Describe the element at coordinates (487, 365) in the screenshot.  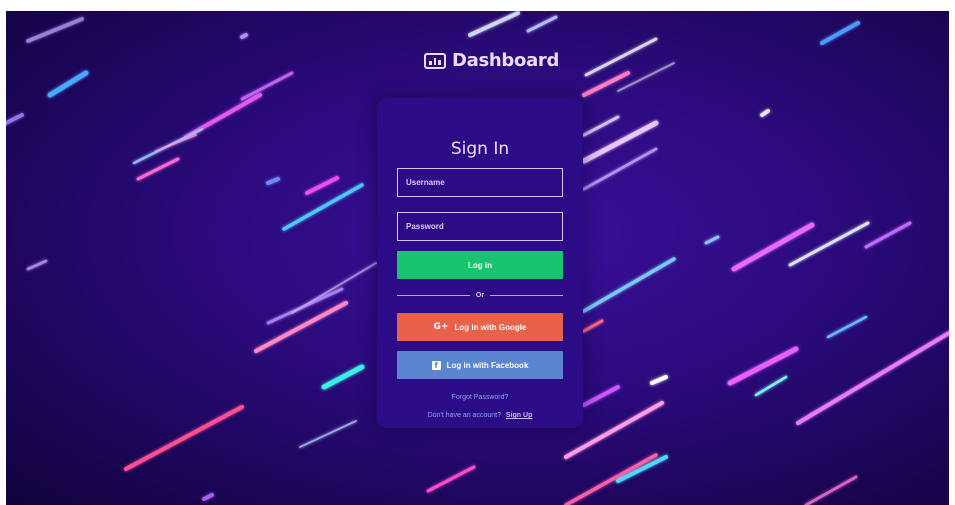
I see `facebook-login-label: Log in with Facebook` at that location.